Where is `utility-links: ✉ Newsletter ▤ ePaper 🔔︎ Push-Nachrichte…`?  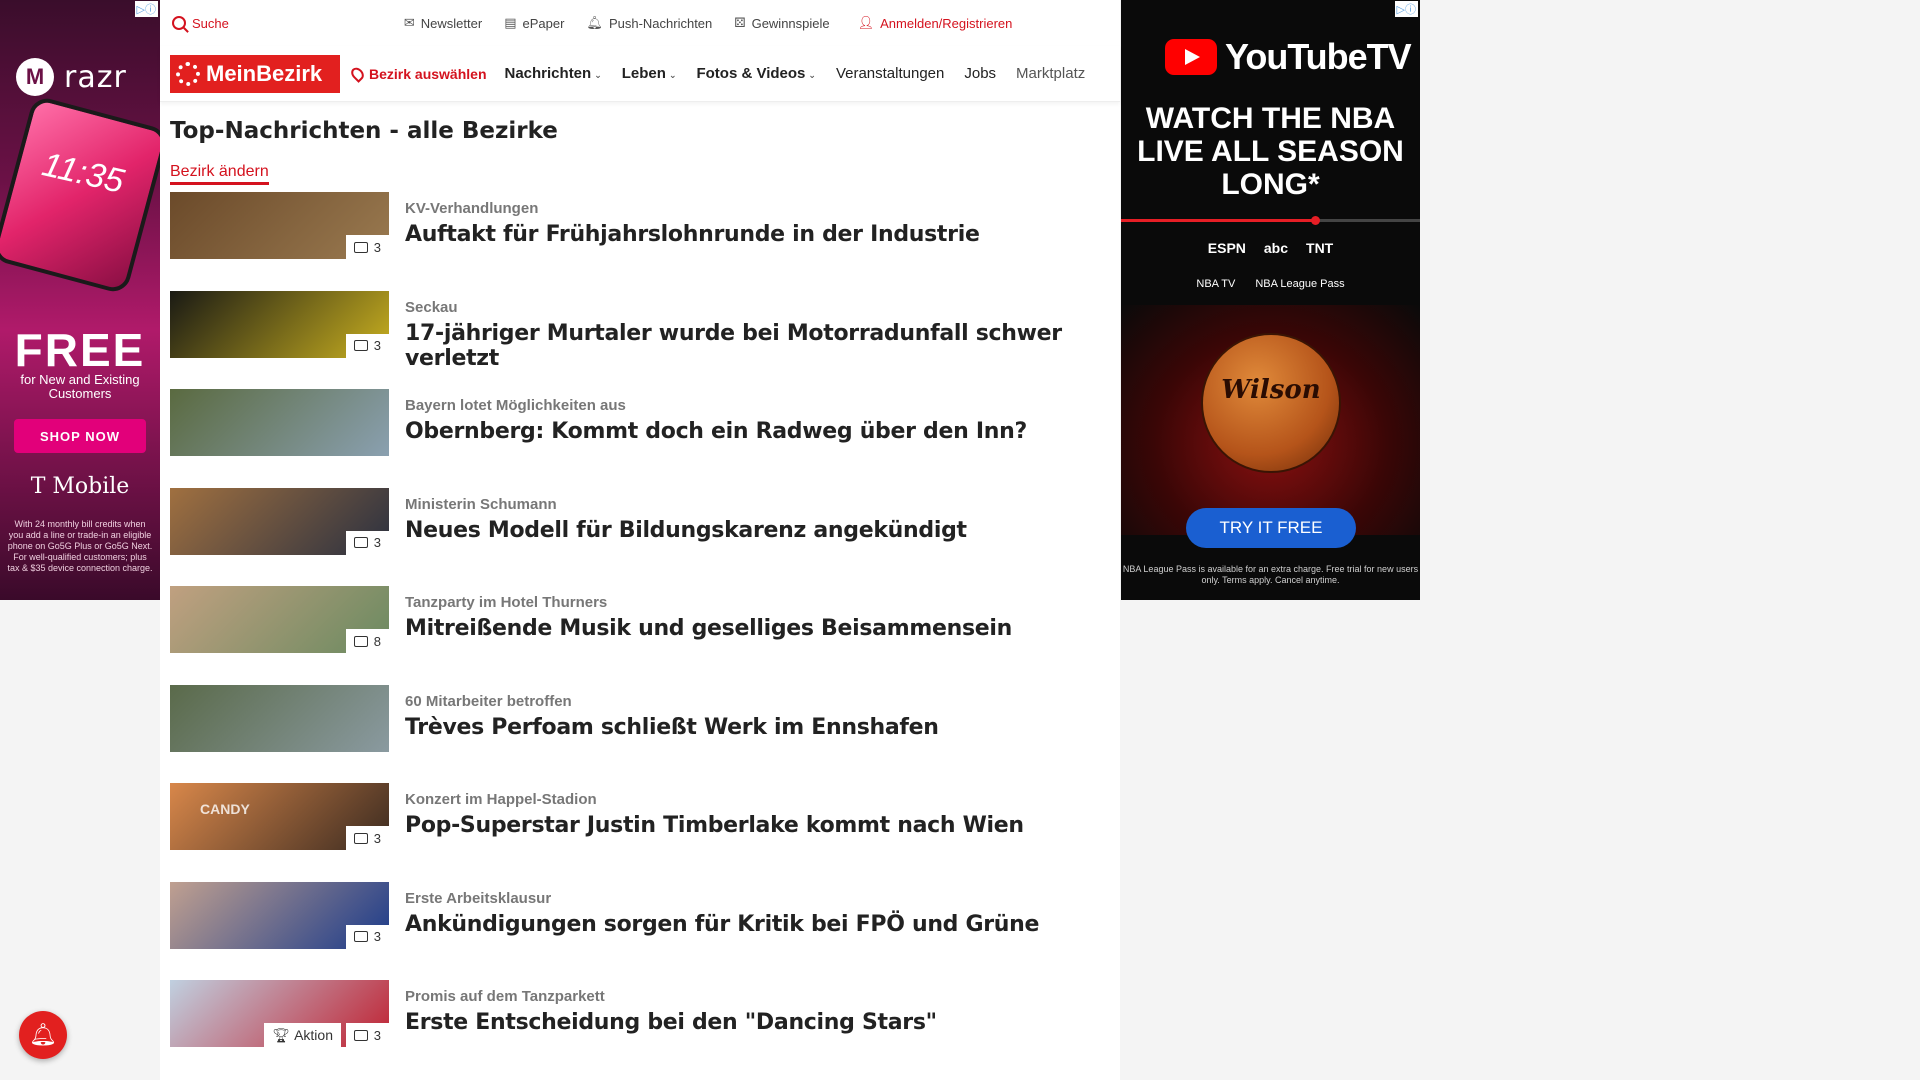 utility-links: ✉ Newsletter ▤ ePaper 🔔︎ Push-Nachrichte… is located at coordinates (617, 23).